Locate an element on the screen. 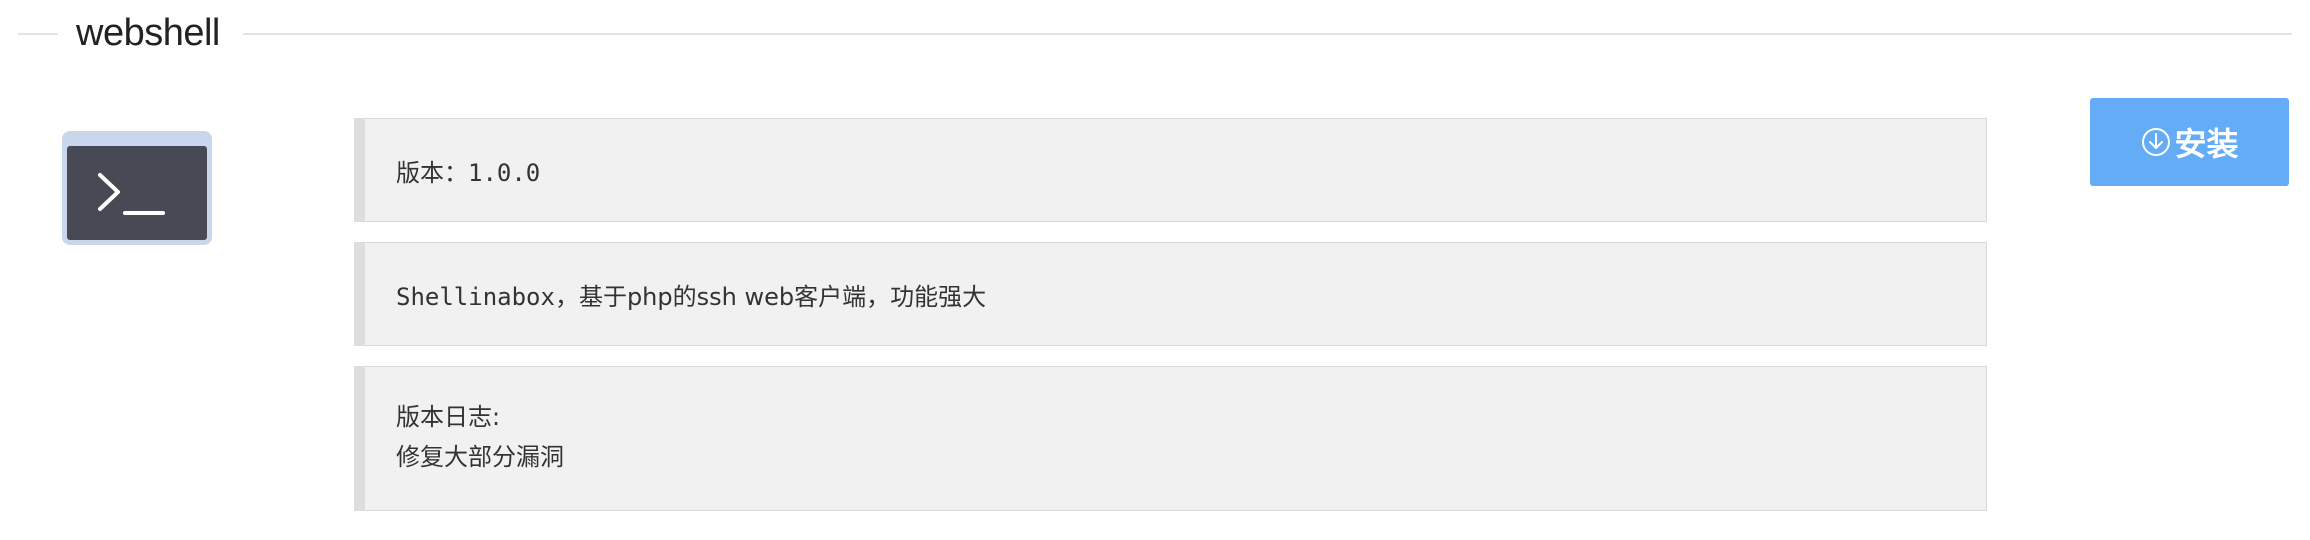 The image size is (2310, 540). terminal-screen is located at coordinates (137, 193).